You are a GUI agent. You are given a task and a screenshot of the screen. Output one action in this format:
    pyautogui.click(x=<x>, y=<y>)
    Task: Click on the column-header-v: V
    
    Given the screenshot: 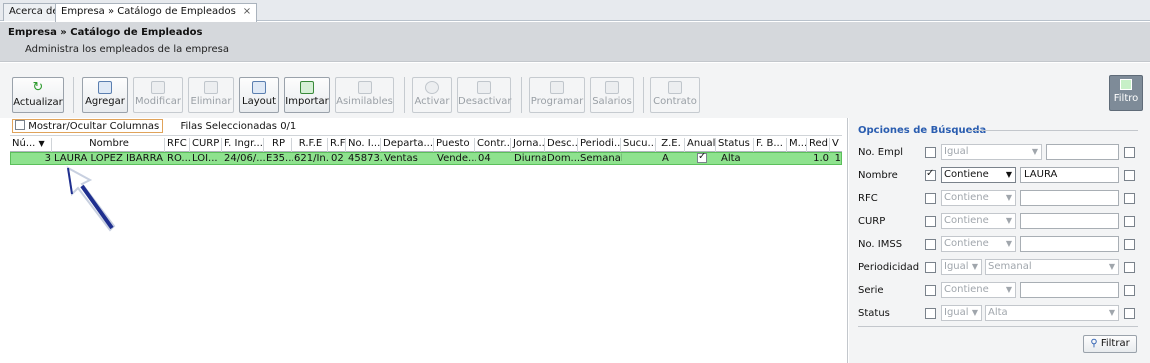 What is the action you would take?
    pyautogui.click(x=836, y=145)
    